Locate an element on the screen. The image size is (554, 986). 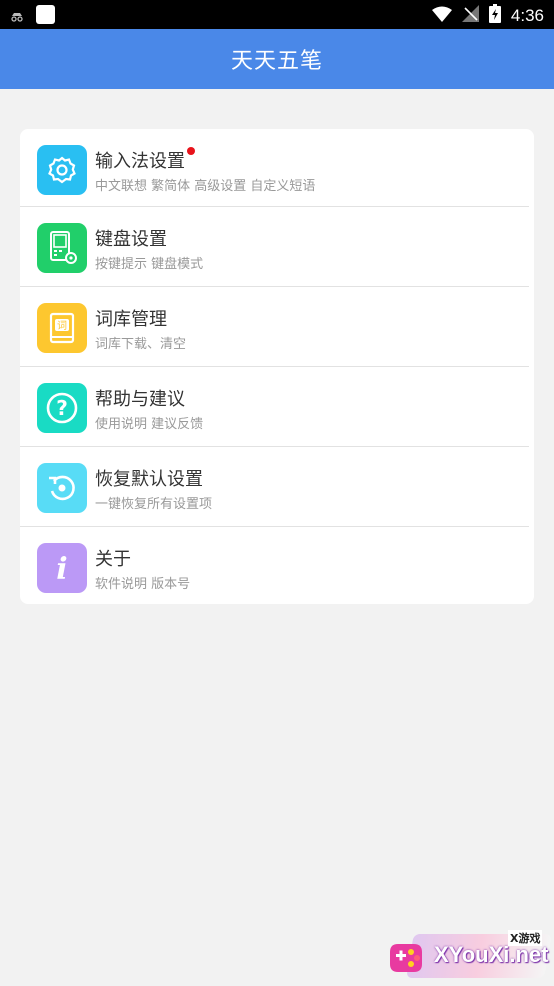
page-title: 天天五笔 is located at coordinates (276, 61).